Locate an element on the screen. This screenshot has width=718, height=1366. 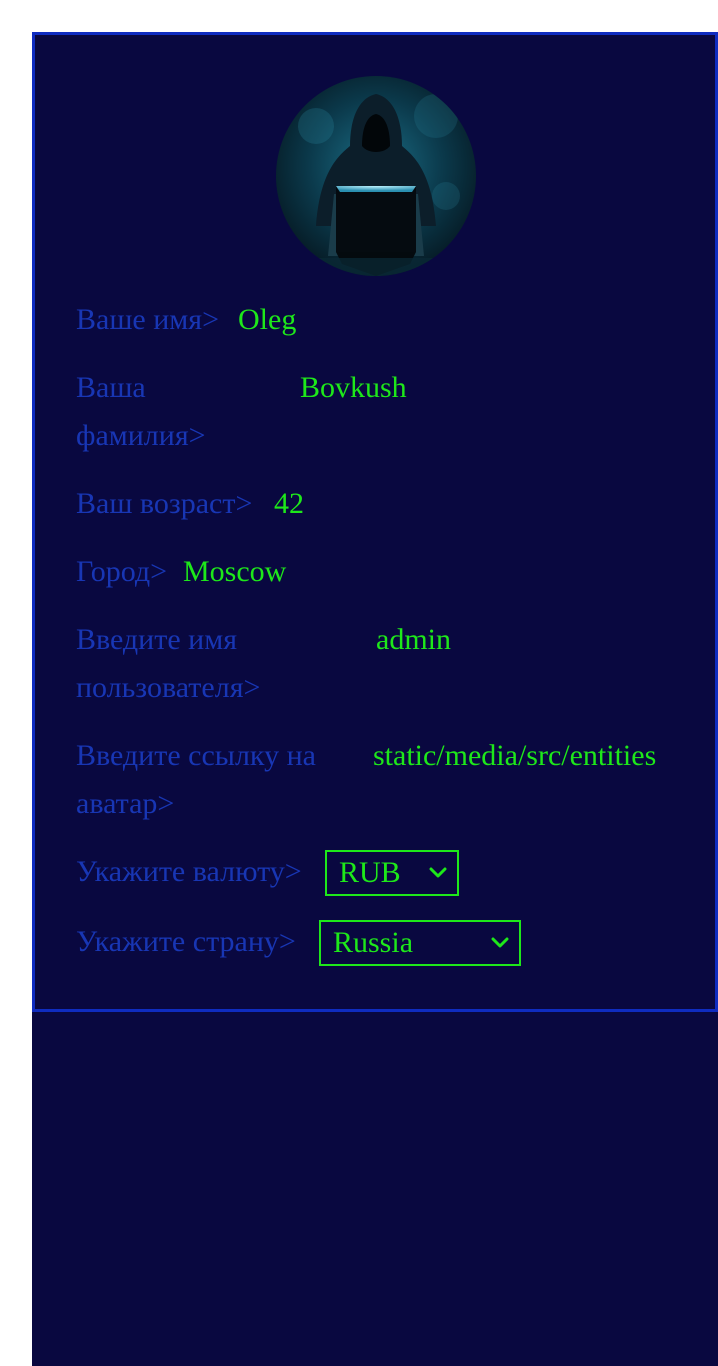
hacker-avatar-image is located at coordinates (376, 176).